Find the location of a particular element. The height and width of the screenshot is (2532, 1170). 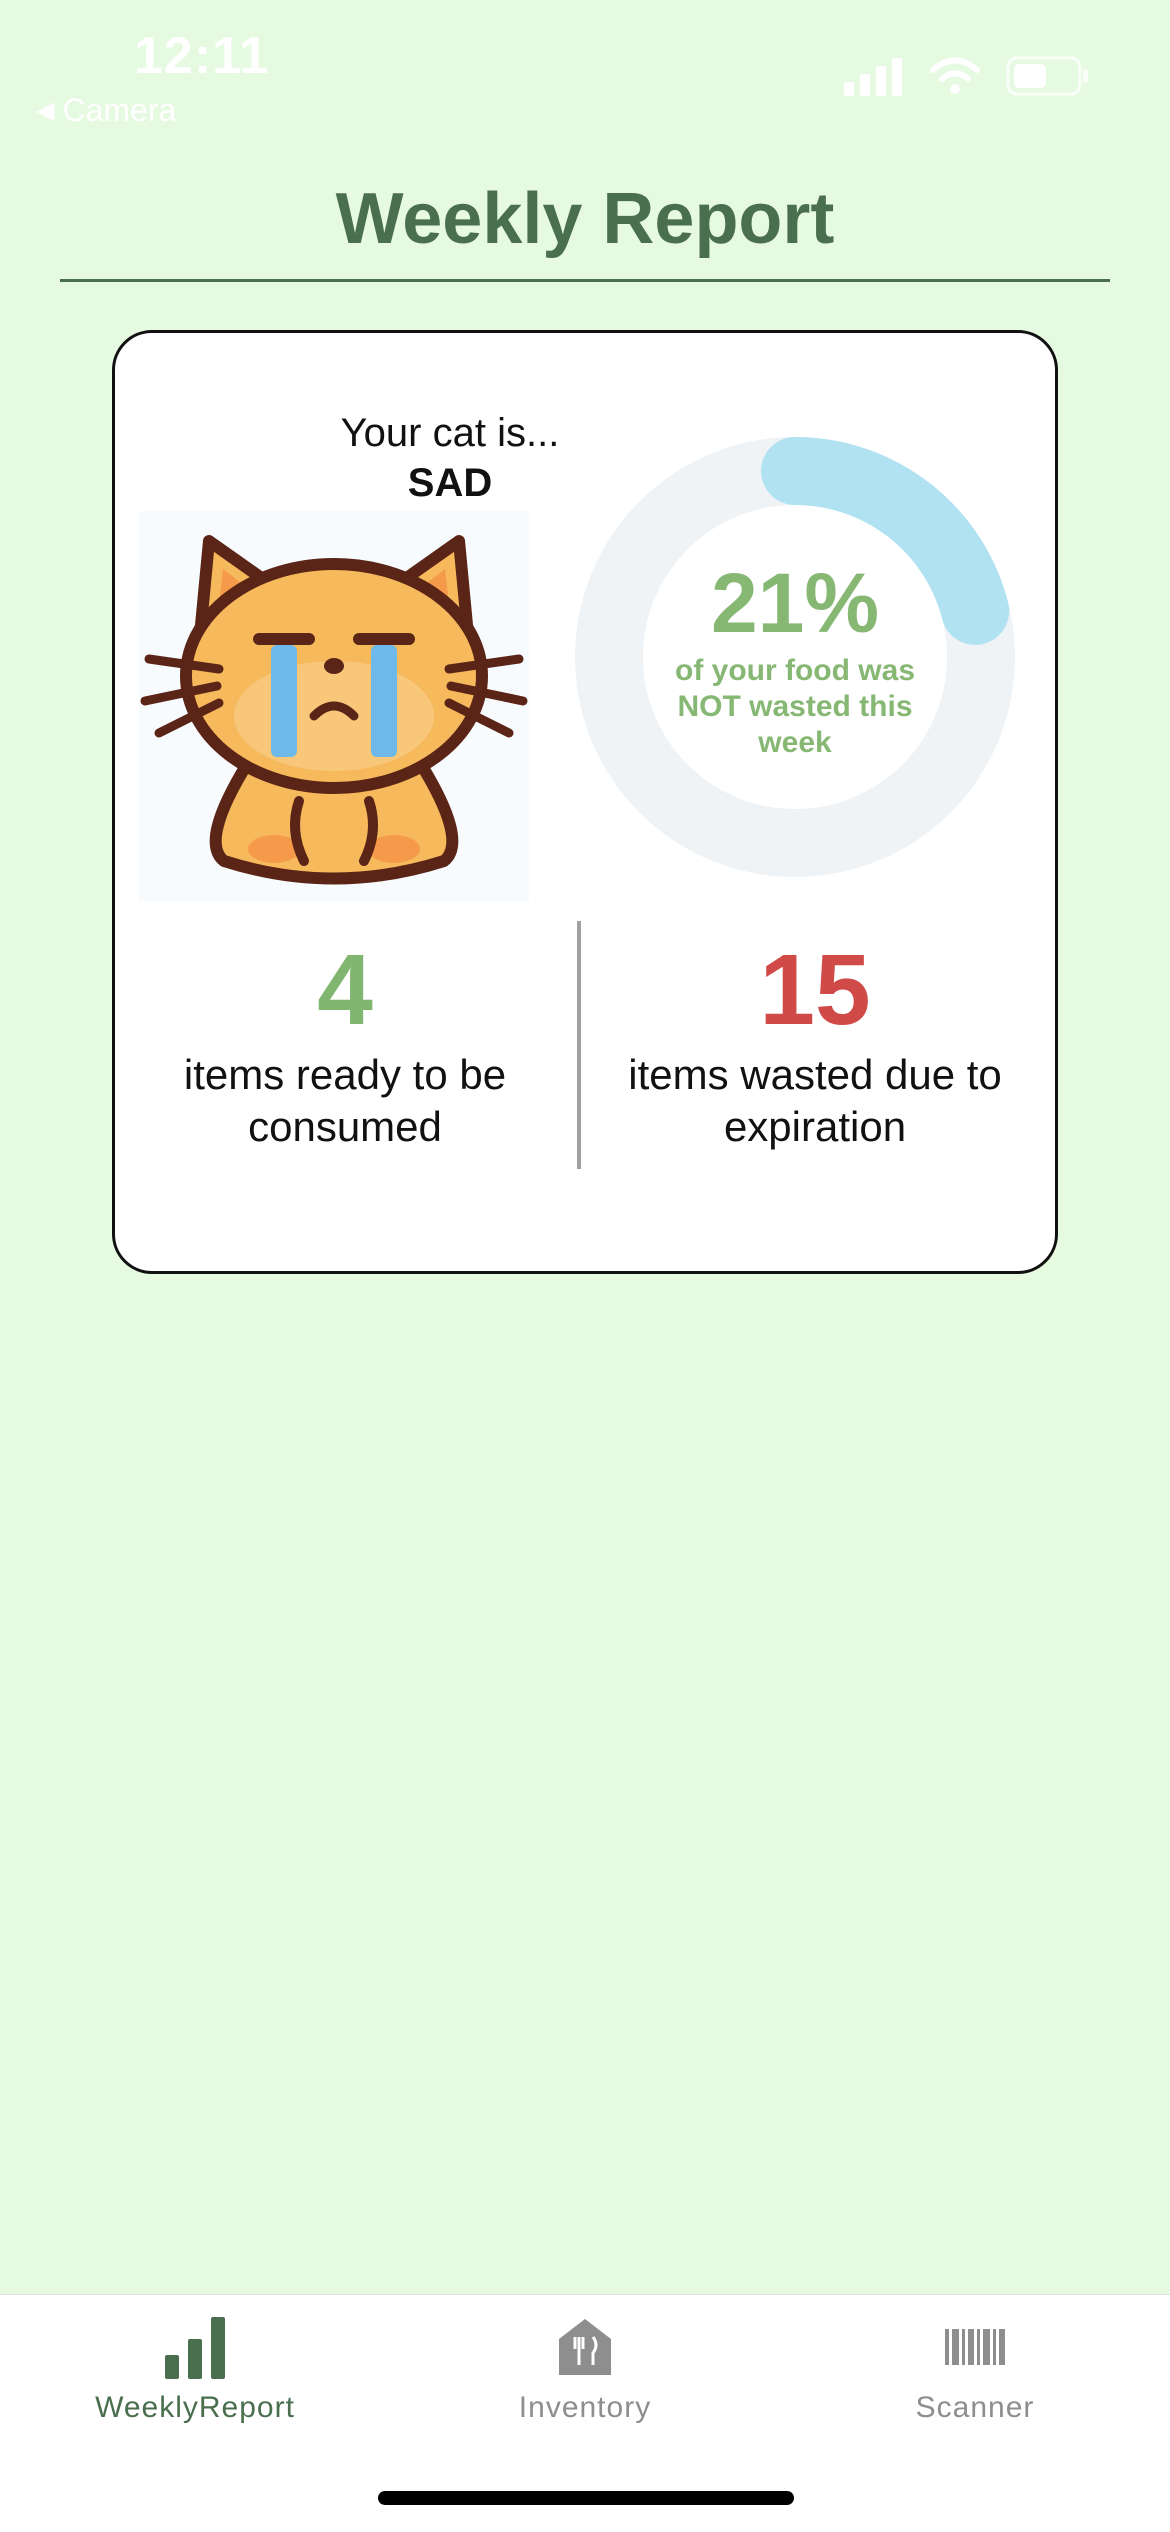

battery-icon is located at coordinates (1047, 76).